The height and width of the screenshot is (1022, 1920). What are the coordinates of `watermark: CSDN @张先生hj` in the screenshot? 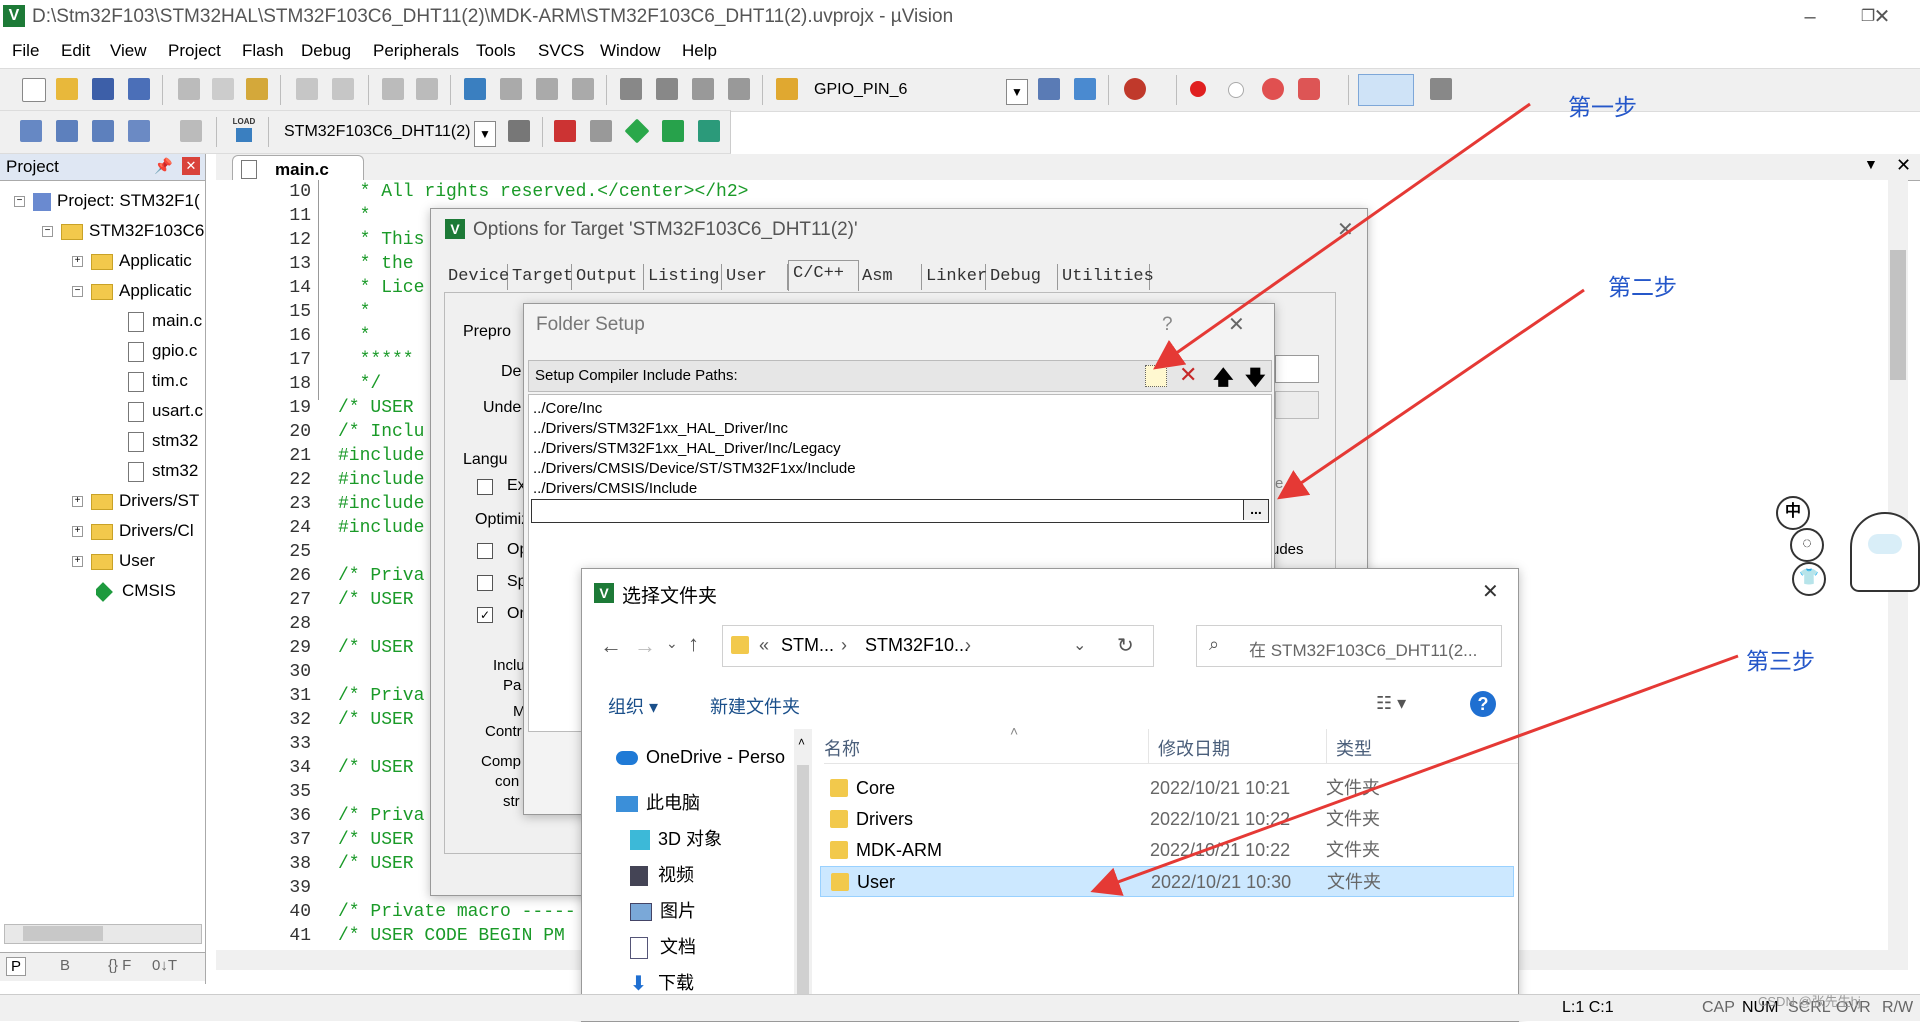 It's located at (1809, 1001).